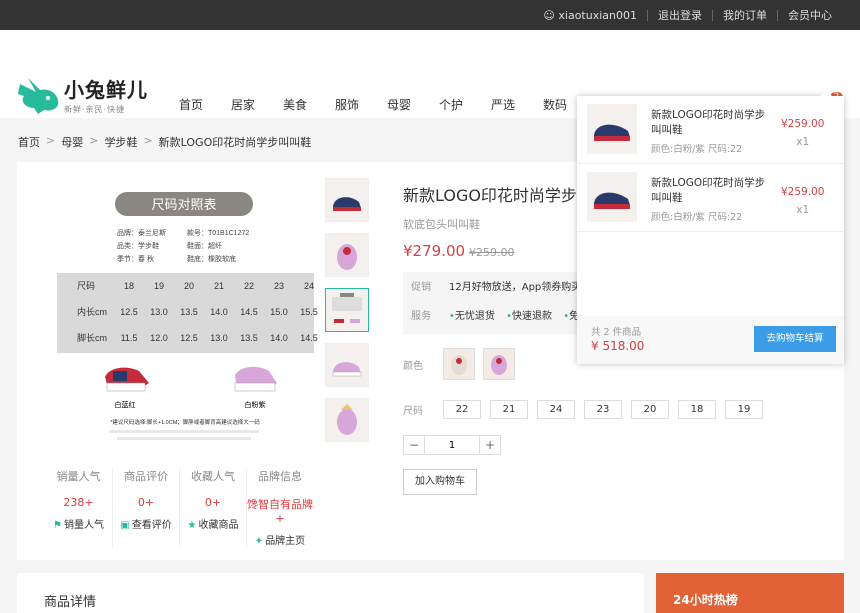 The width and height of the screenshot is (860, 613). I want to click on size-option: 19, so click(744, 409).